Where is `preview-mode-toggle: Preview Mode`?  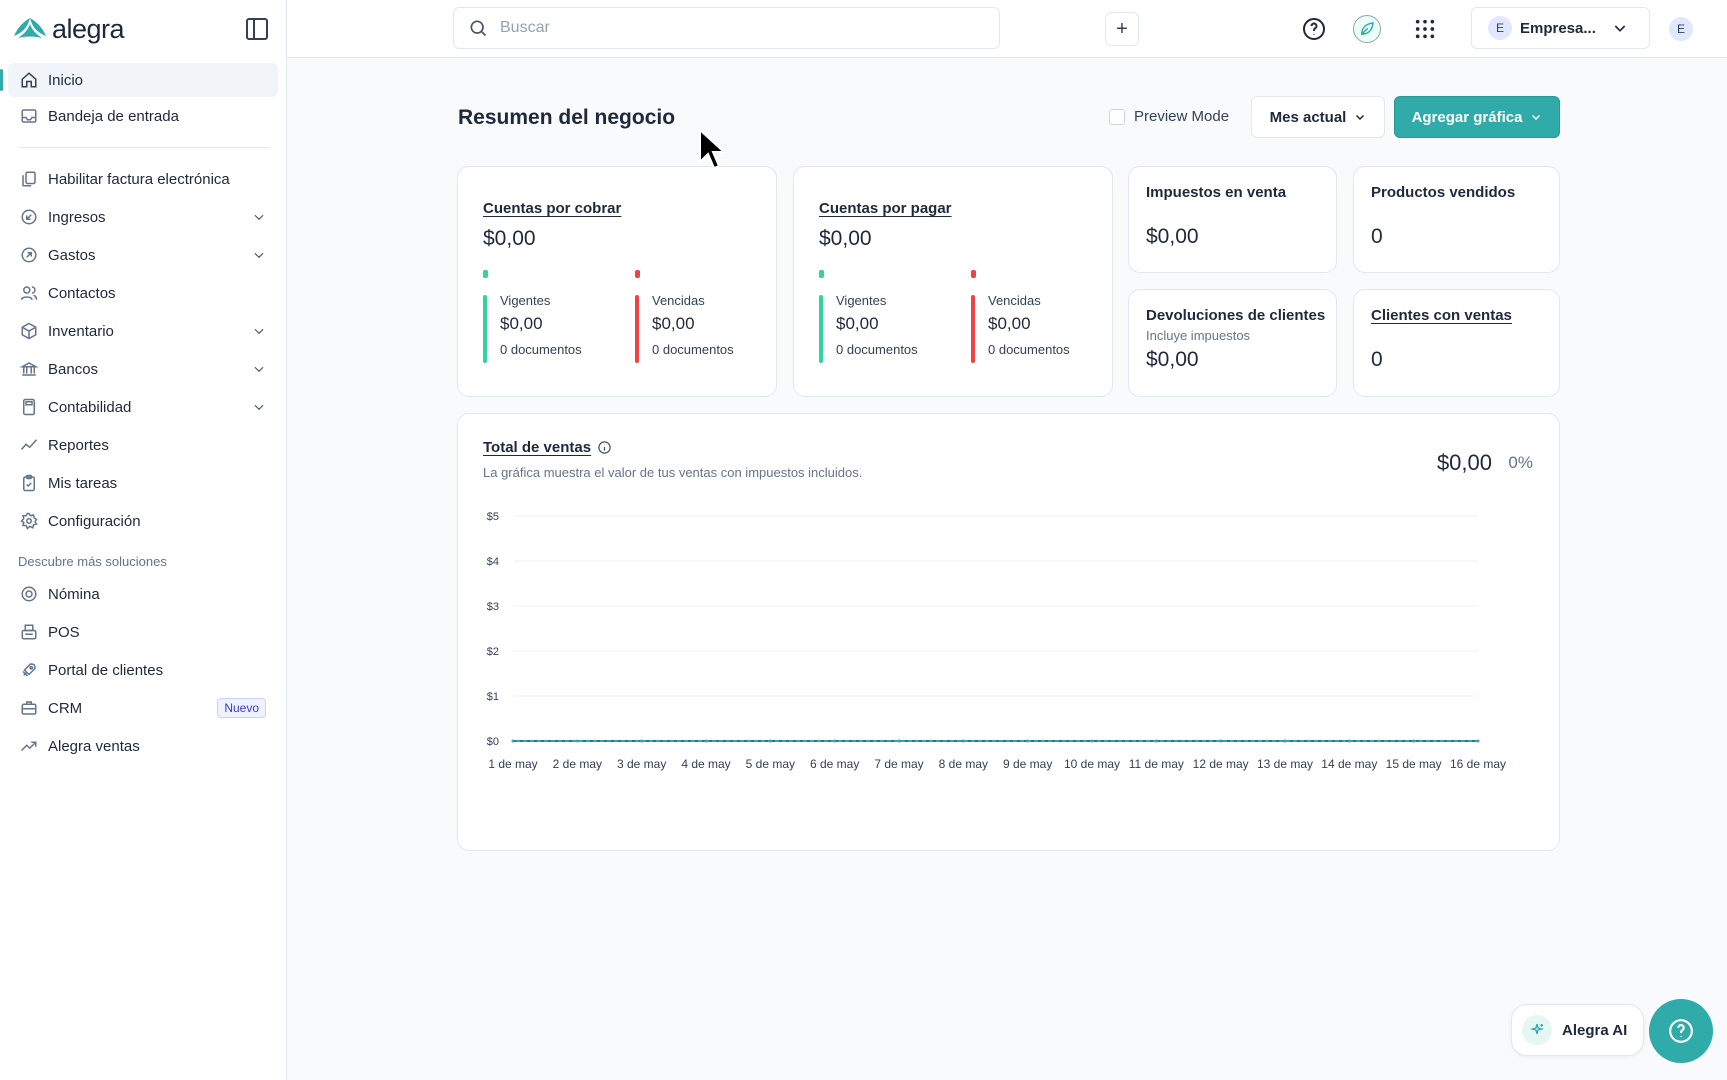
preview-mode-toggle: Preview Mode is located at coordinates (1169, 116).